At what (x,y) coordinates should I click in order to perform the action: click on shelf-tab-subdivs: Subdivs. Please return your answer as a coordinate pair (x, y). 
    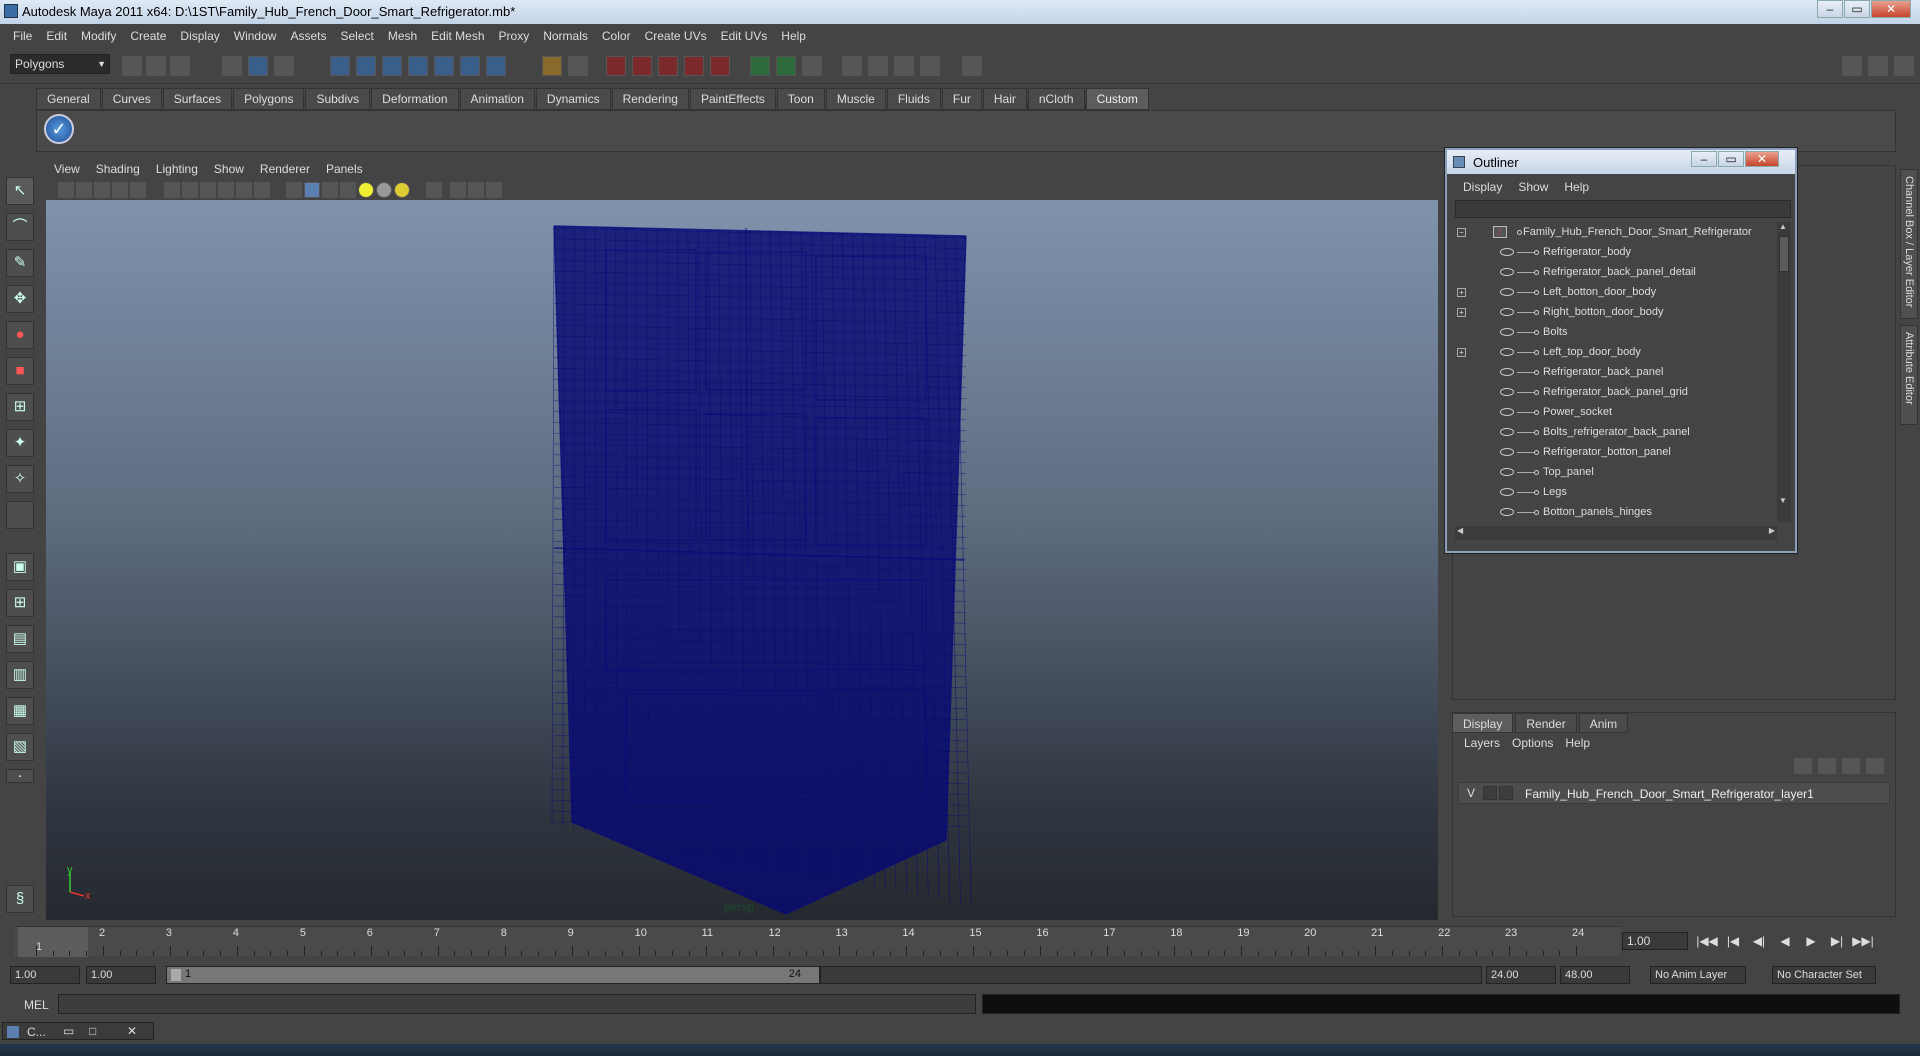
    Looking at the image, I should click on (338, 99).